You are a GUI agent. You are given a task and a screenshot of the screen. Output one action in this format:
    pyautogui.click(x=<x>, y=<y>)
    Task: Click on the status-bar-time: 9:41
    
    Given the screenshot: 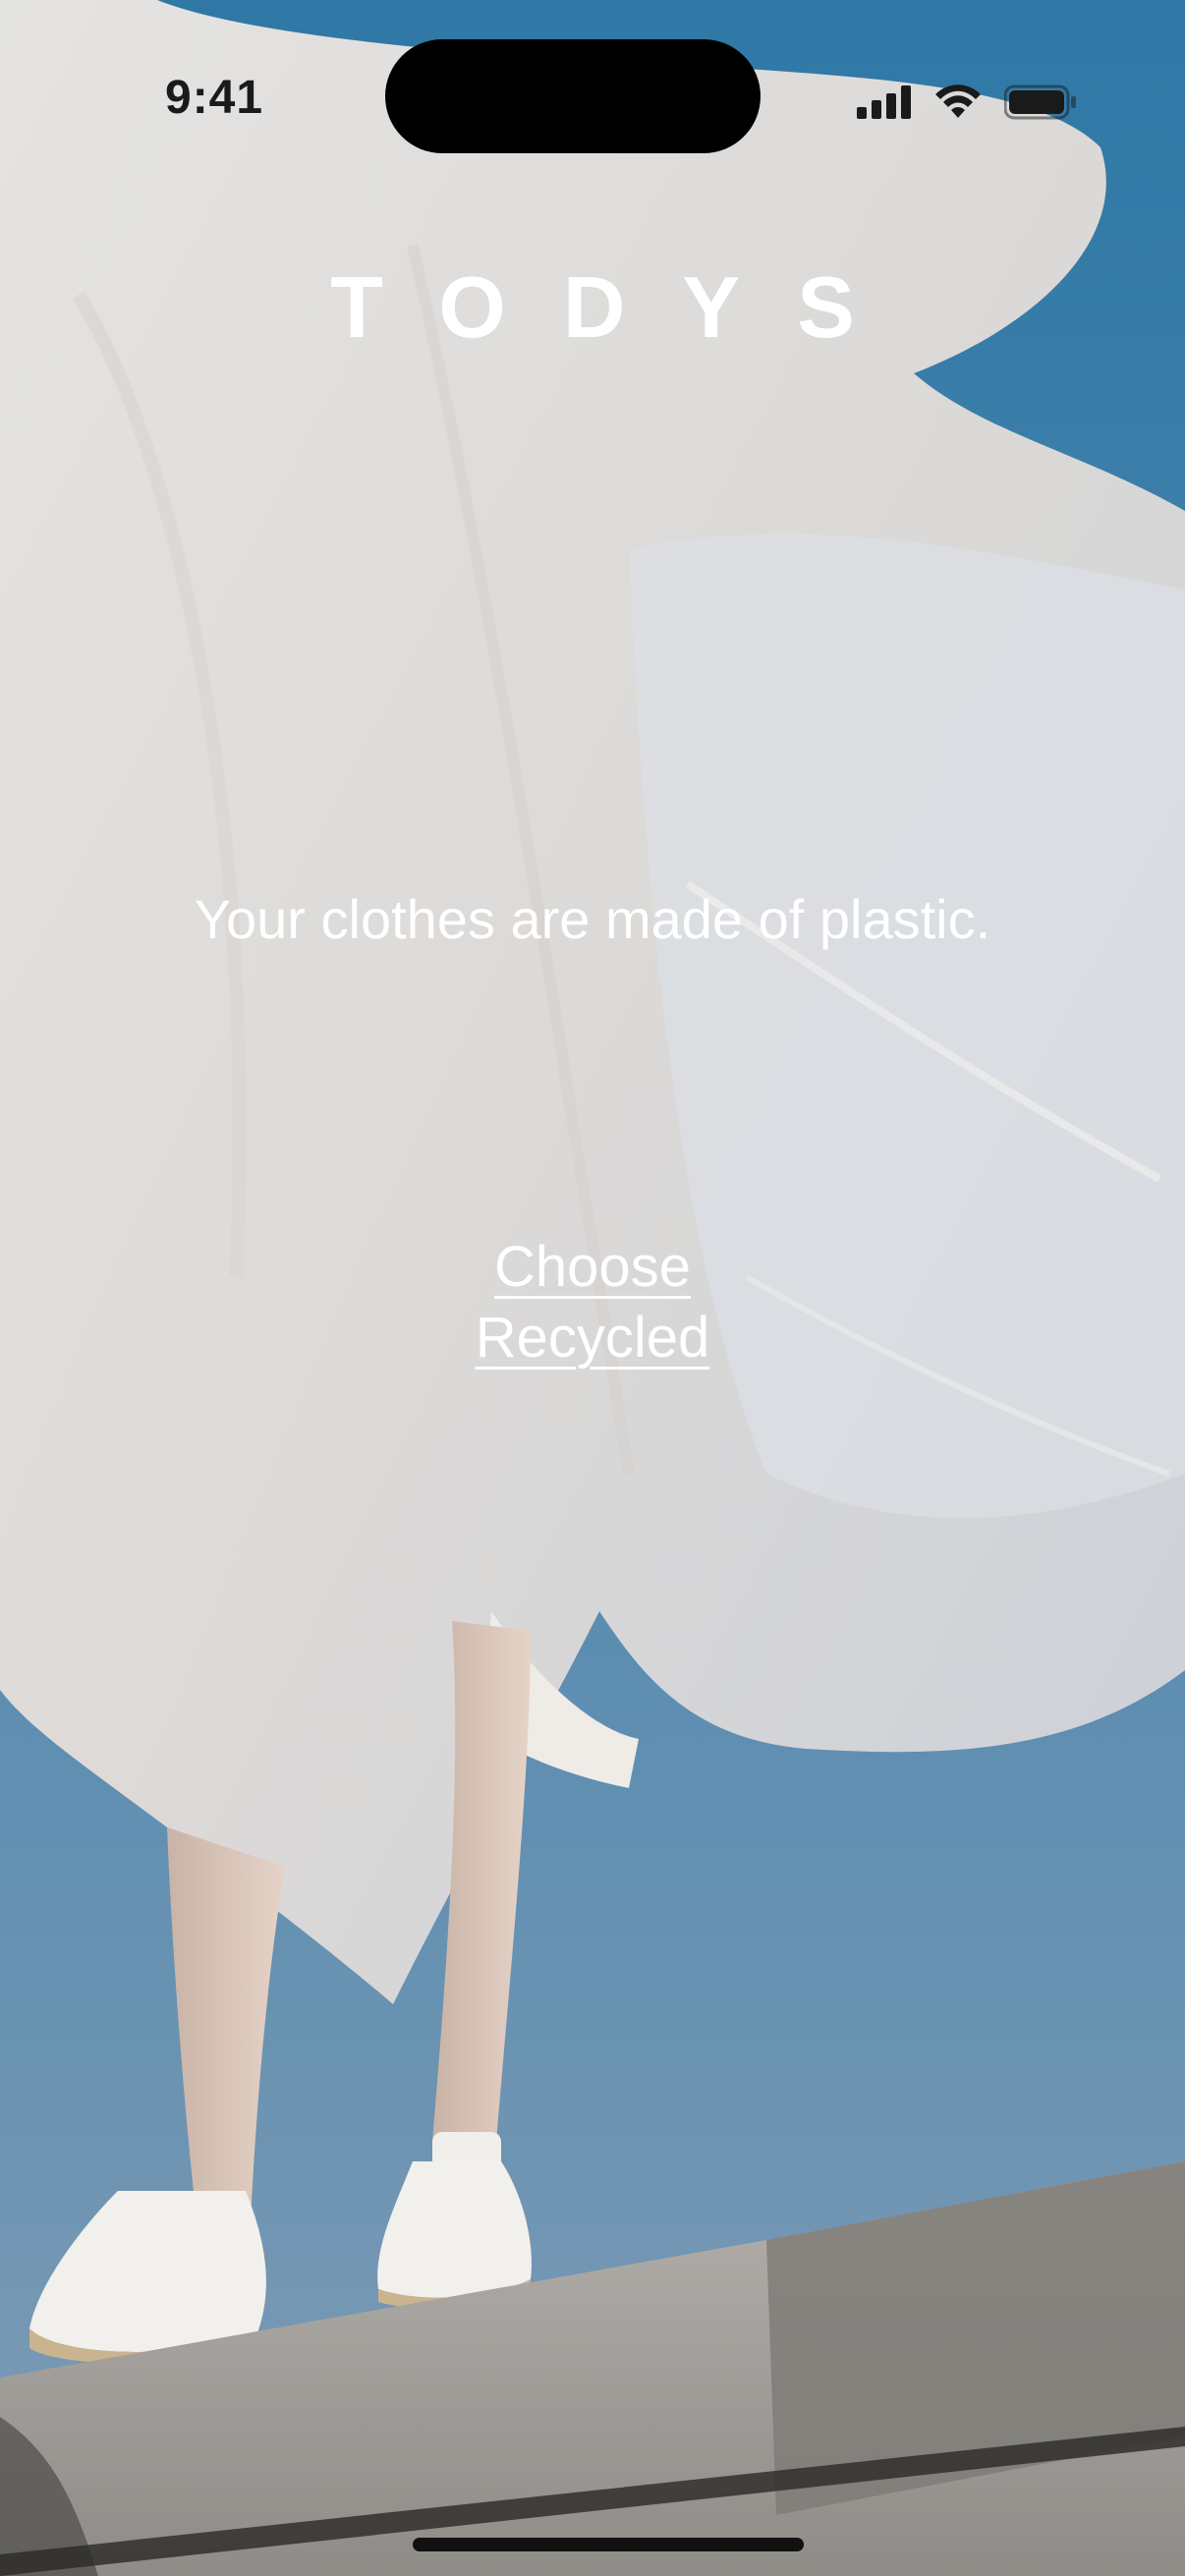 What is the action you would take?
    pyautogui.click(x=215, y=98)
    